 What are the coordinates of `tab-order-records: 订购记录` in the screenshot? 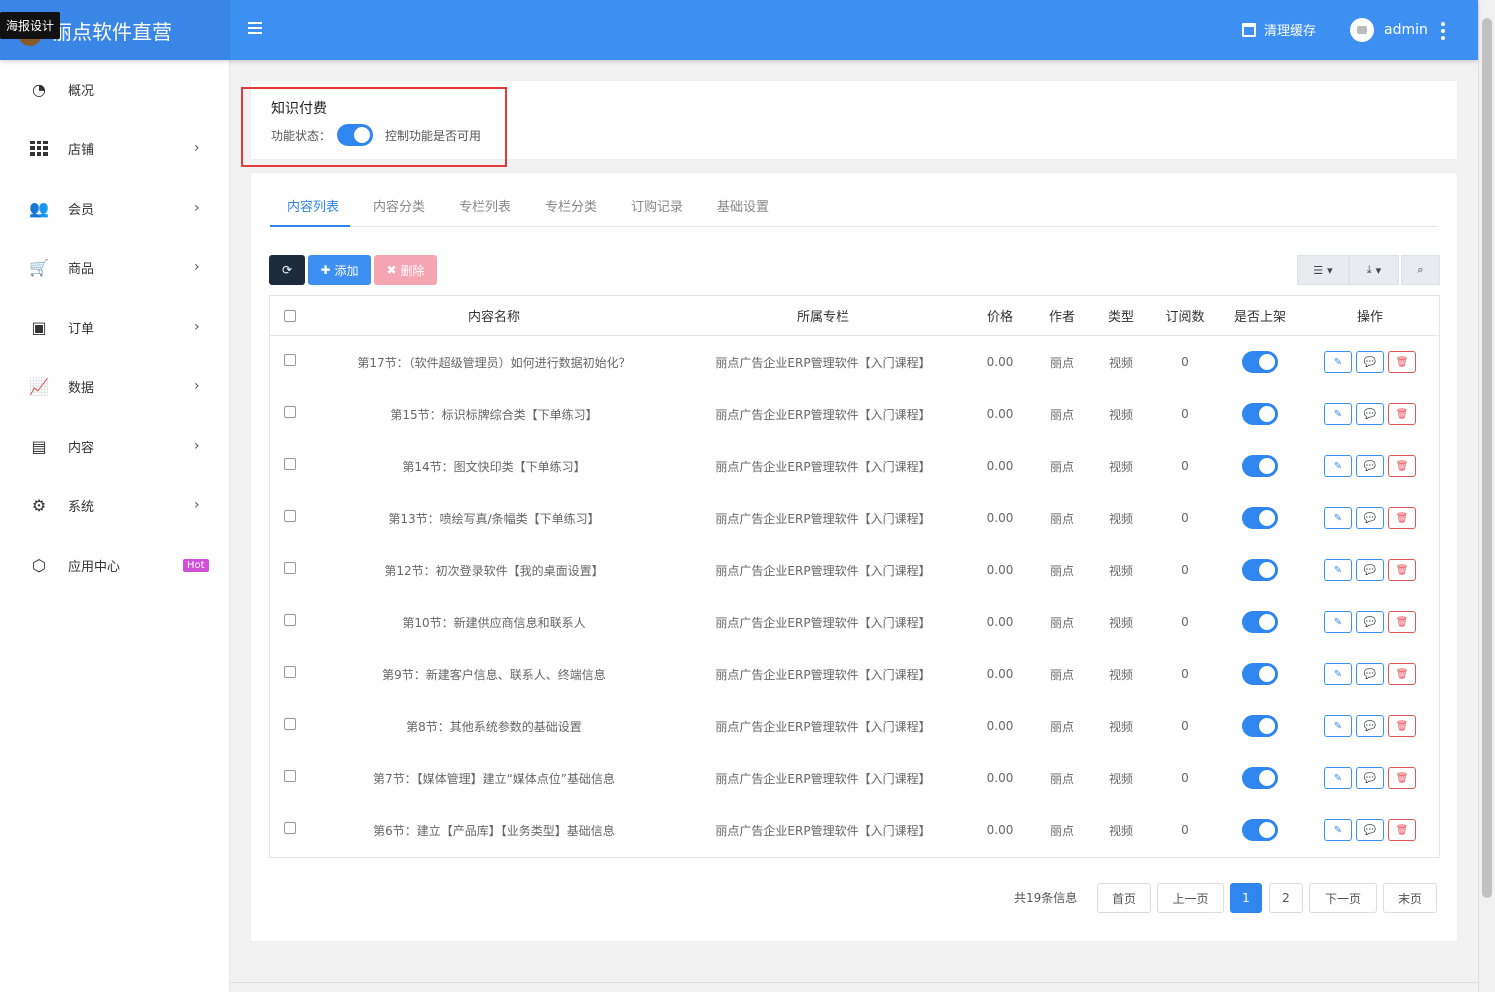 It's located at (657, 205).